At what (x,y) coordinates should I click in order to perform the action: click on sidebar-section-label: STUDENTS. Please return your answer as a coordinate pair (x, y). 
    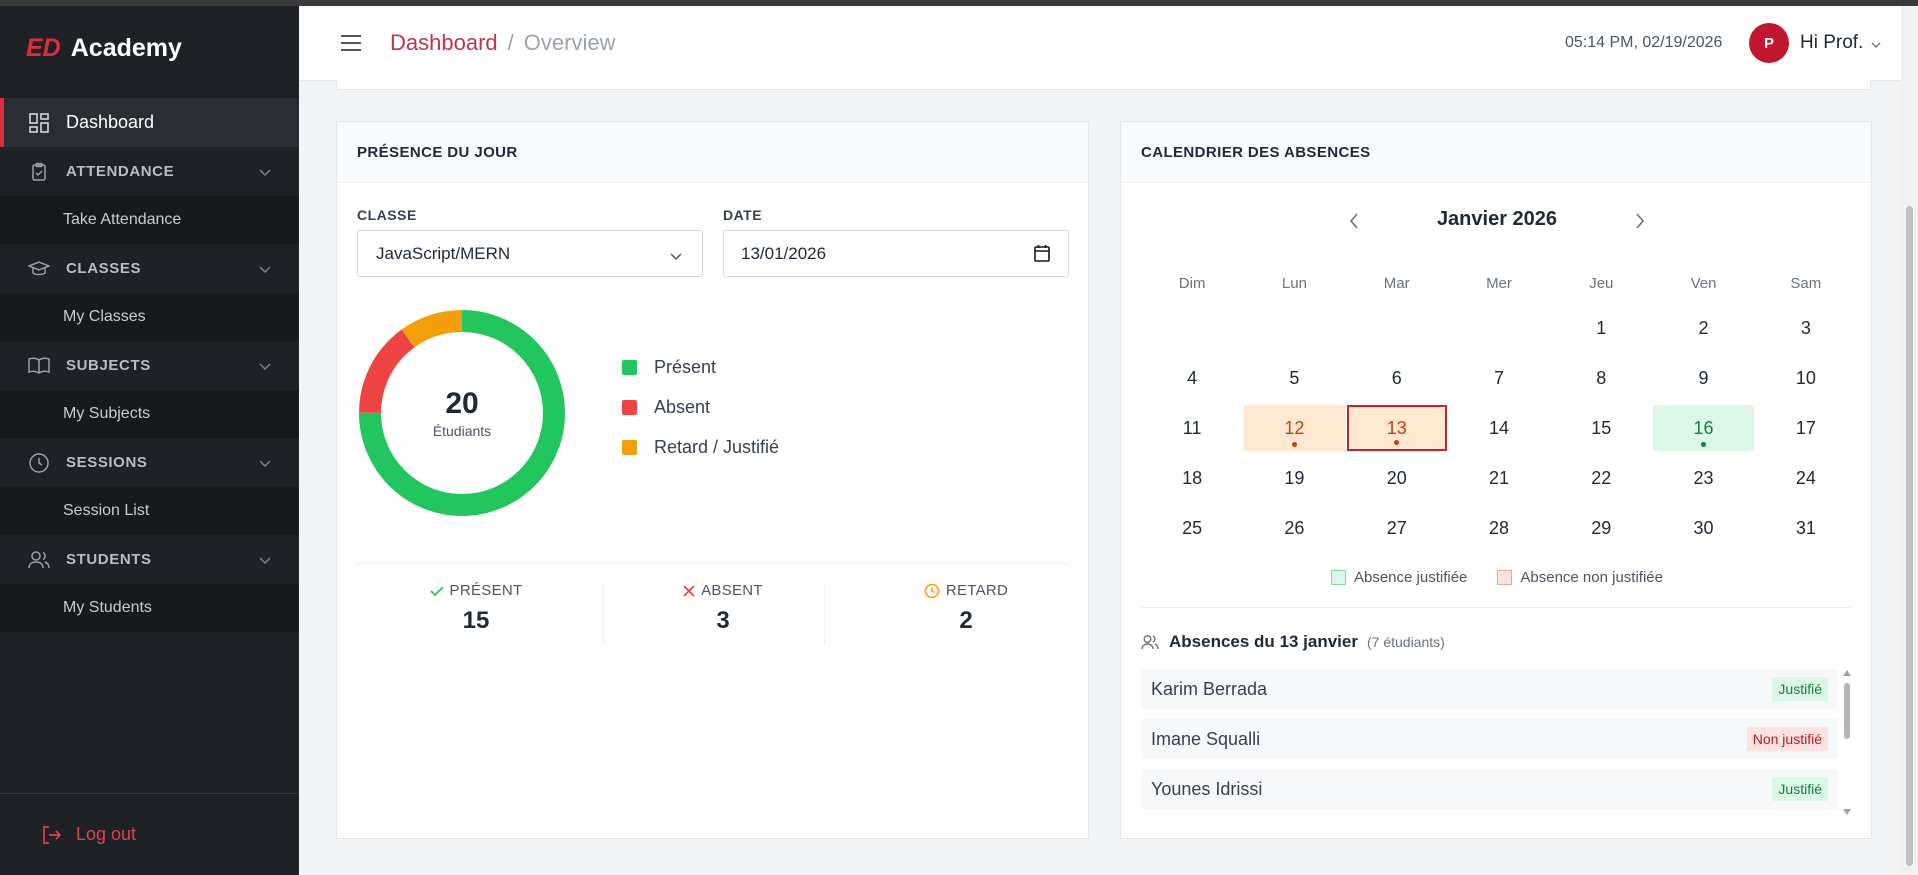
    Looking at the image, I should click on (109, 559).